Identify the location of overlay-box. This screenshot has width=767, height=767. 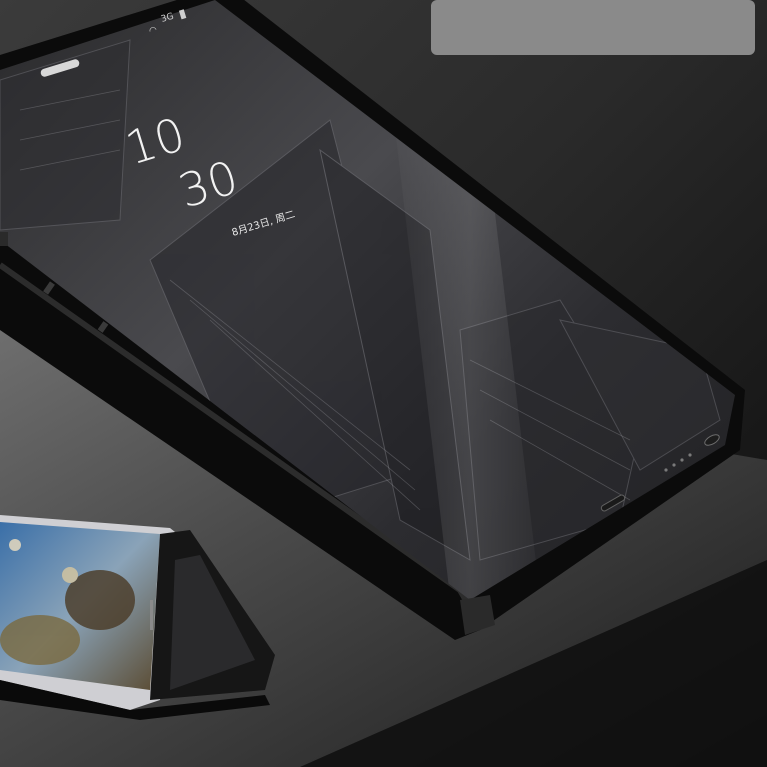
(593, 27).